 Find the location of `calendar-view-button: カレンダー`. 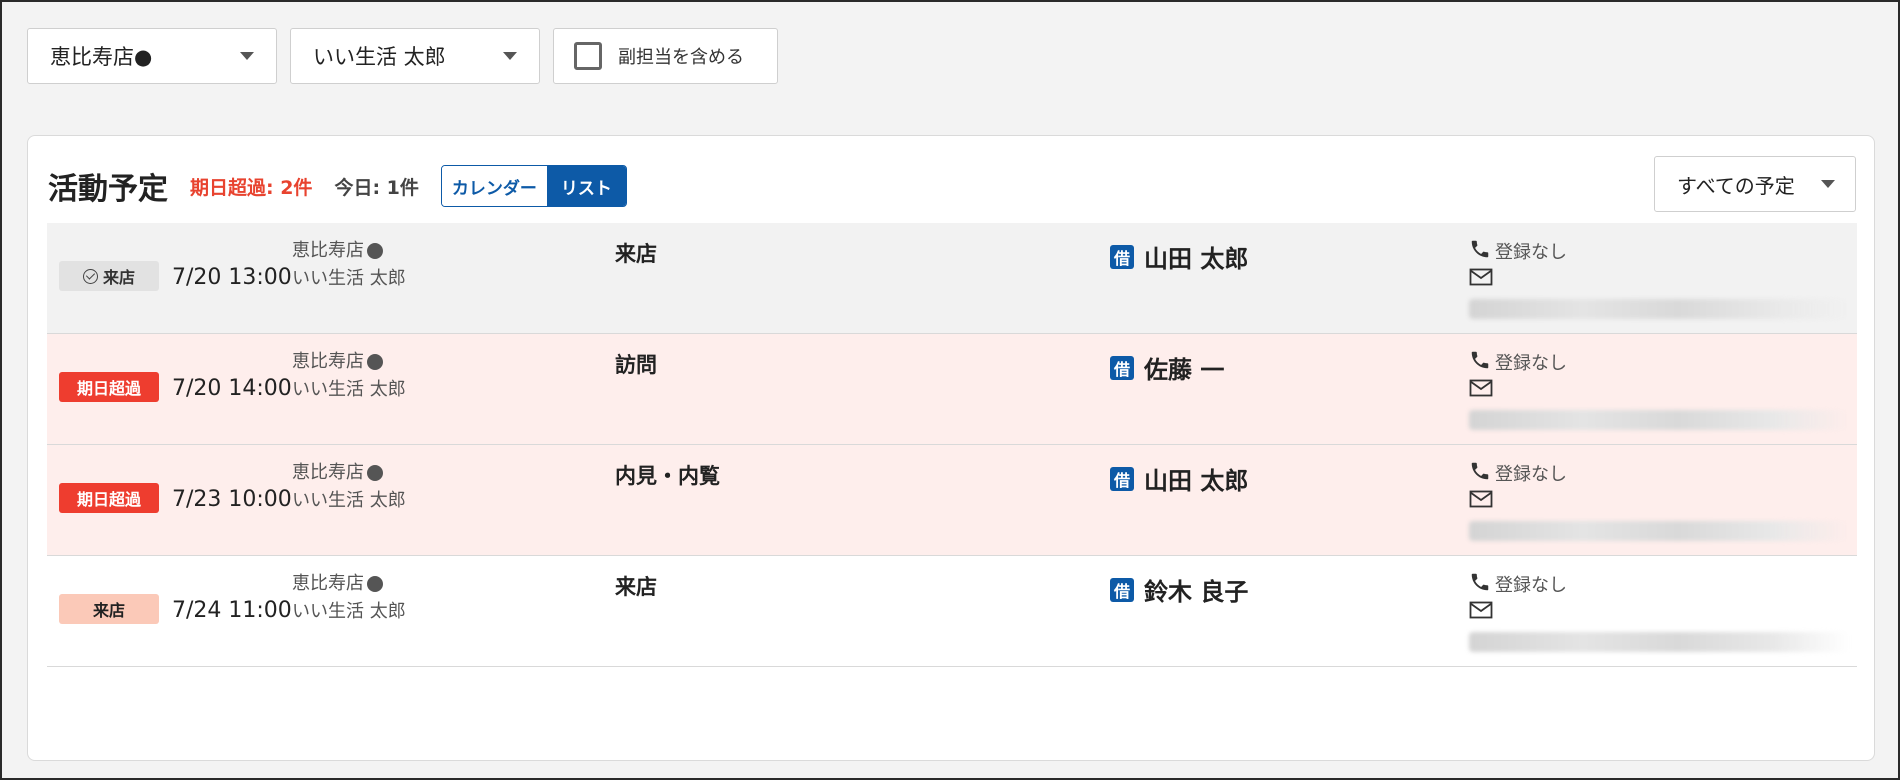

calendar-view-button: カレンダー is located at coordinates (494, 186).